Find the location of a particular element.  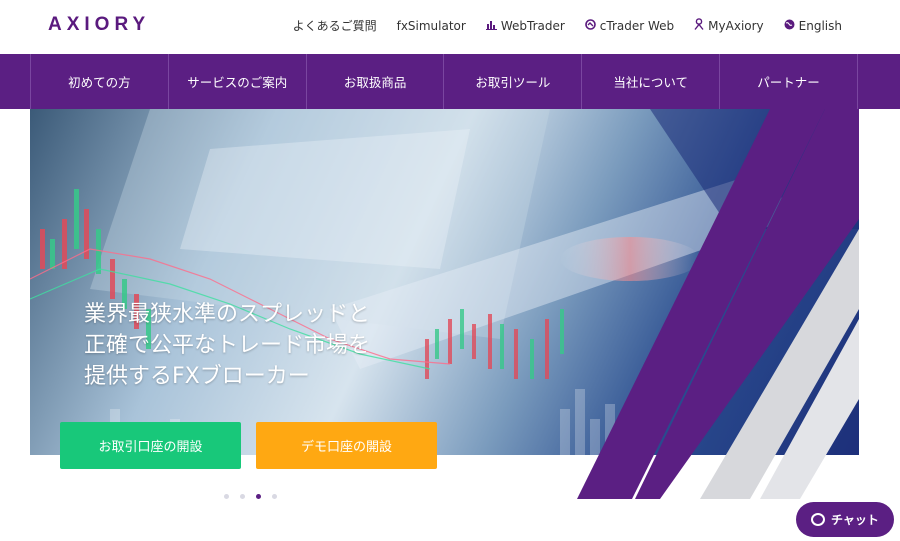

nav-about: 当社について is located at coordinates (650, 81).